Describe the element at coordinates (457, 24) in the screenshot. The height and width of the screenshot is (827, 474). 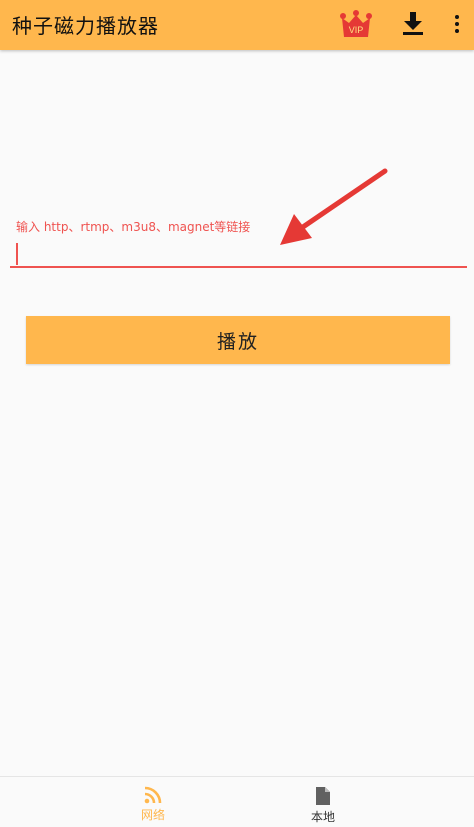
I see `more-vert-icon` at that location.